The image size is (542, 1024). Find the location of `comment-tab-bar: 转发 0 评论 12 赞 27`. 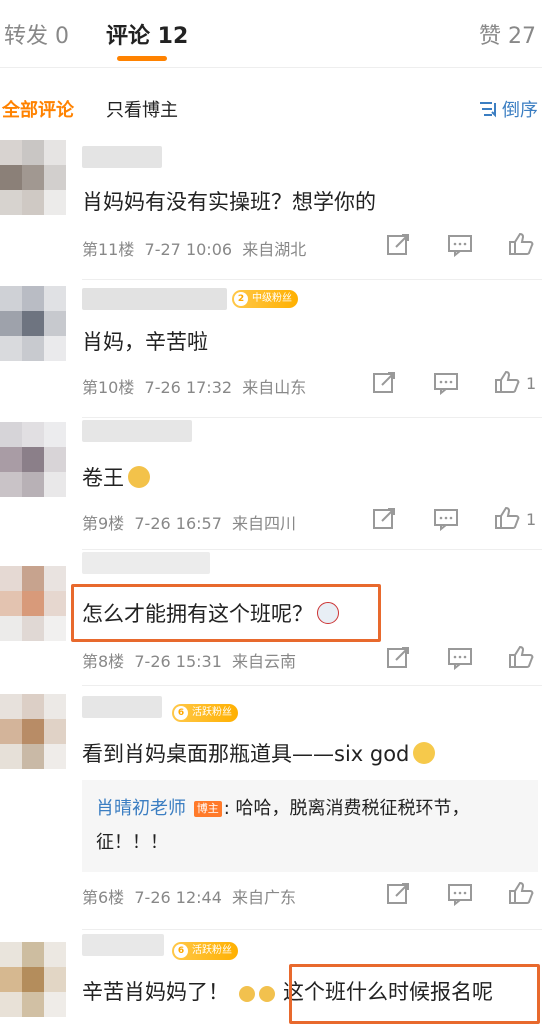

comment-tab-bar: 转发 0 评论 12 赞 27 is located at coordinates (271, 34).